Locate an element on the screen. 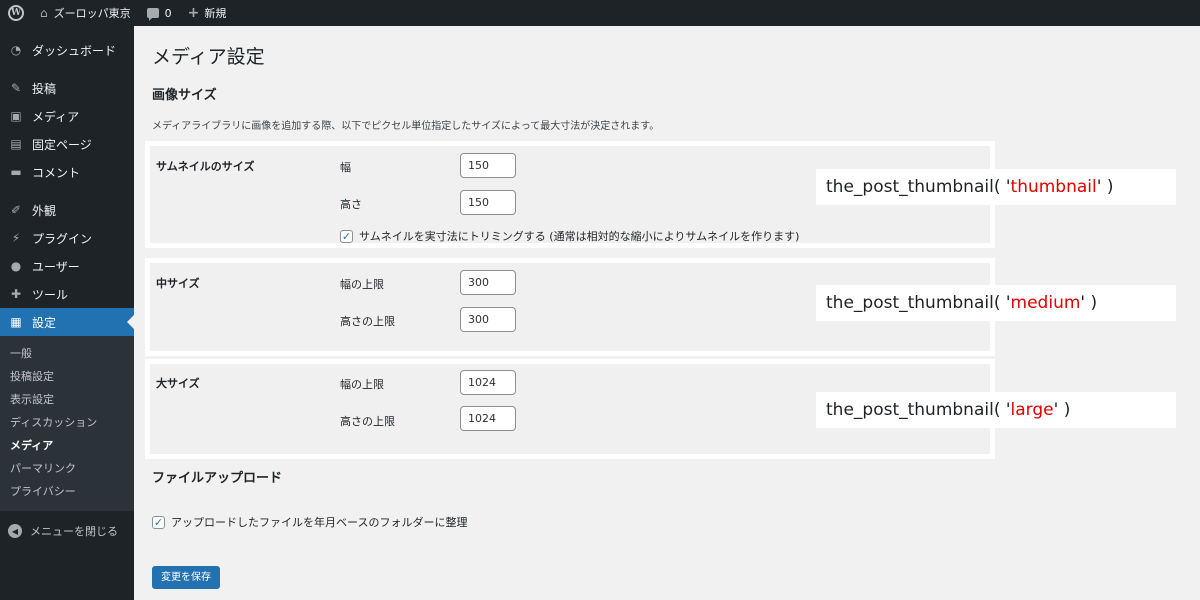  dashboard-icon: ◔ is located at coordinates (16, 50).